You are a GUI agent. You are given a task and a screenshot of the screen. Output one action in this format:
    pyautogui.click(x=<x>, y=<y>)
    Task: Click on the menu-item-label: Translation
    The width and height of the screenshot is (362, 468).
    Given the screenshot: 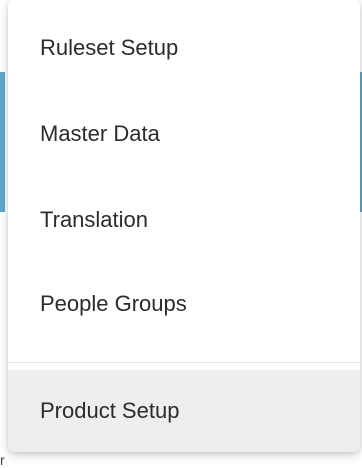 What is the action you would take?
    pyautogui.click(x=94, y=219)
    